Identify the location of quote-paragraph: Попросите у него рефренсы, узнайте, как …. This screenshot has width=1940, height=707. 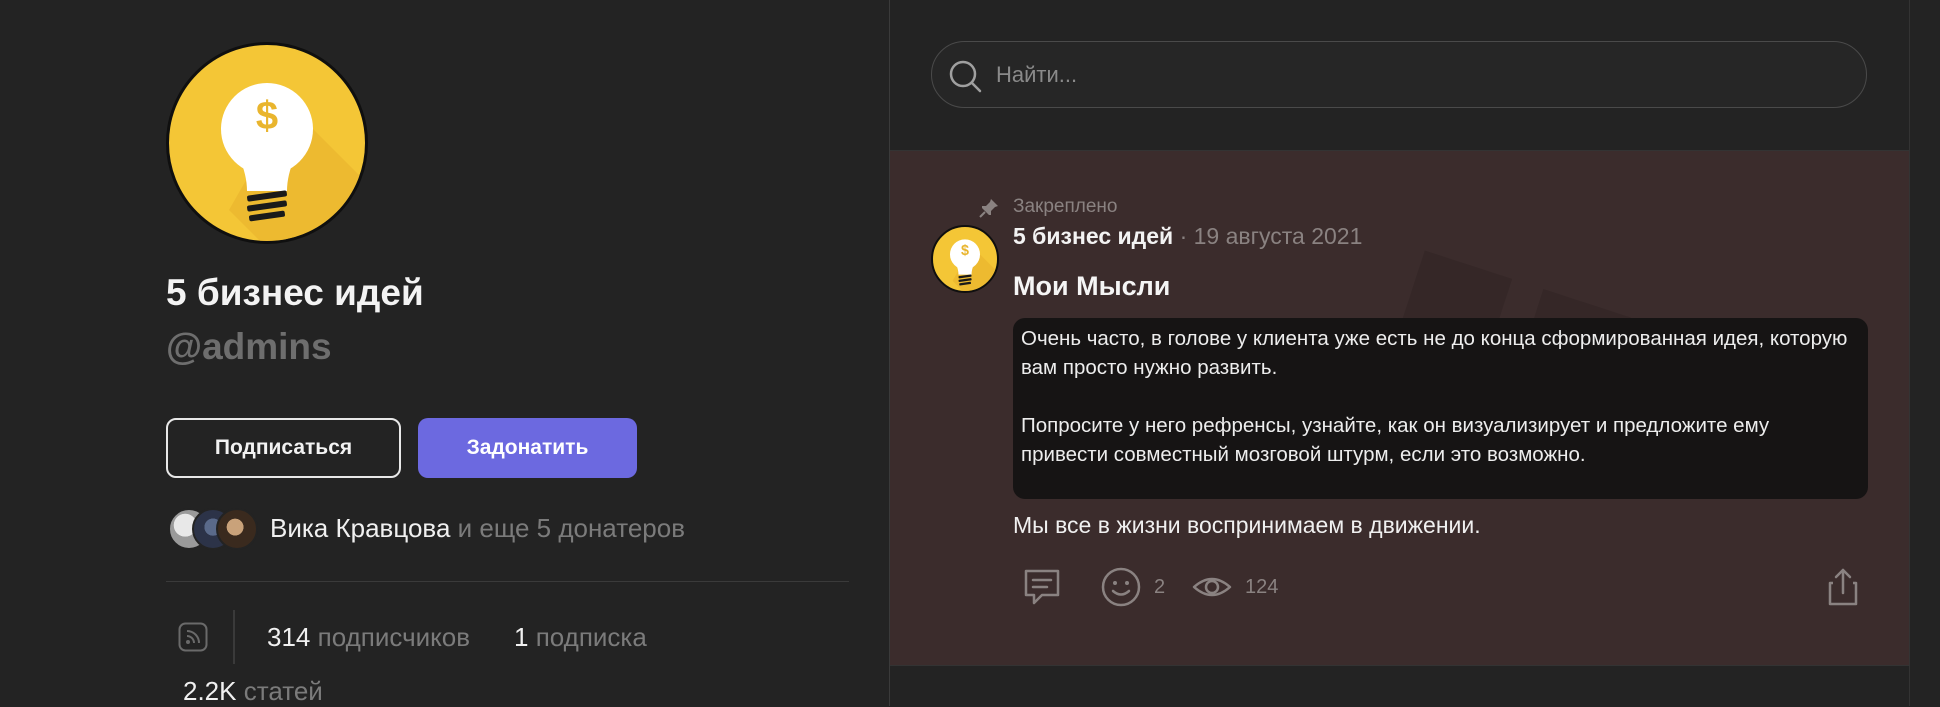
(1395, 440).